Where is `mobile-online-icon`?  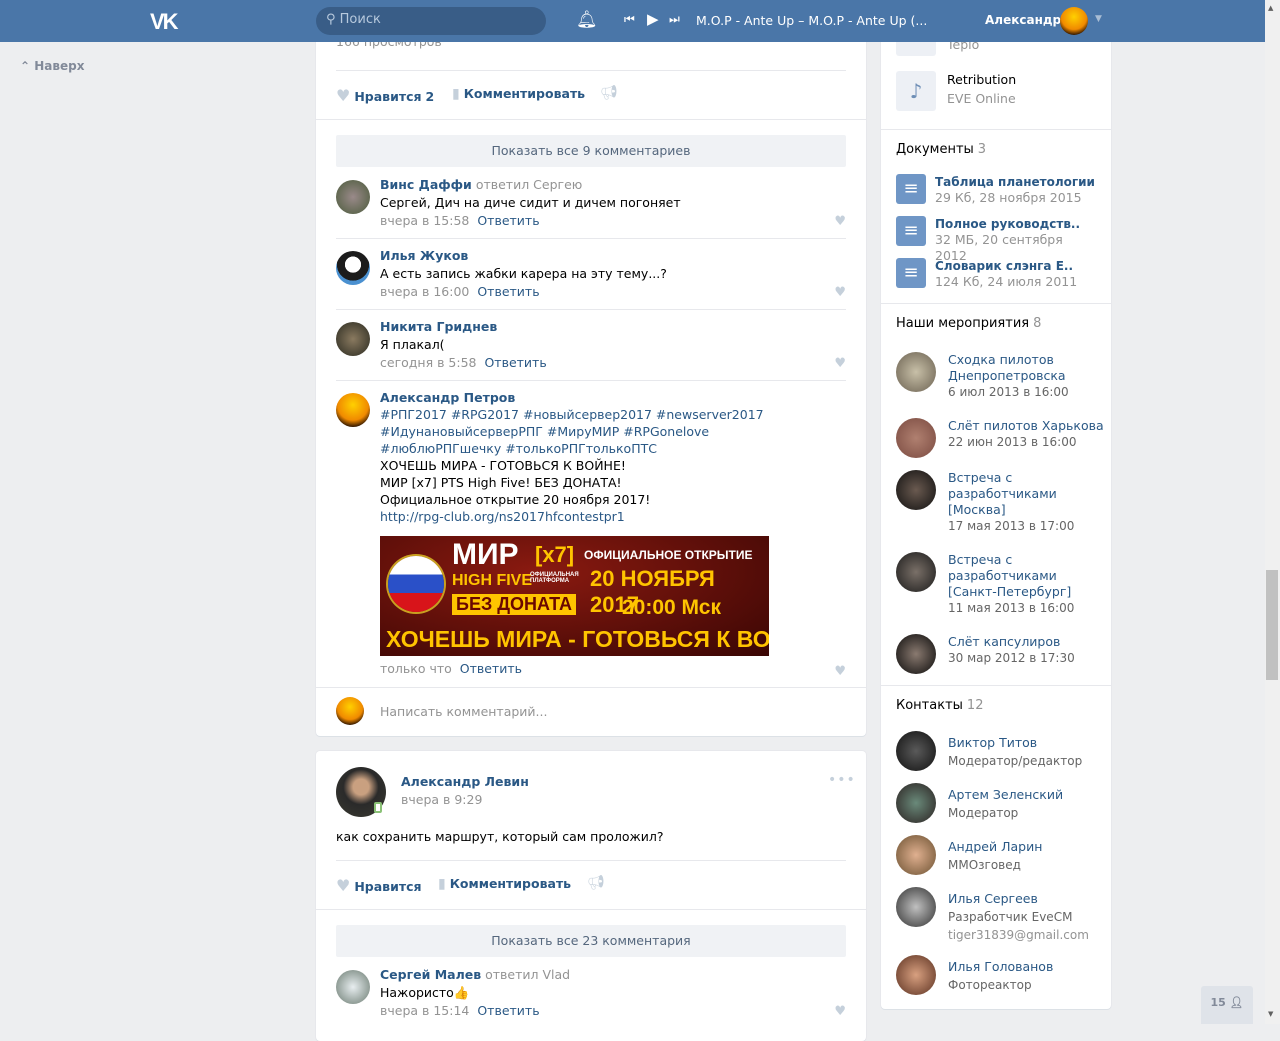
mobile-online-icon is located at coordinates (378, 807).